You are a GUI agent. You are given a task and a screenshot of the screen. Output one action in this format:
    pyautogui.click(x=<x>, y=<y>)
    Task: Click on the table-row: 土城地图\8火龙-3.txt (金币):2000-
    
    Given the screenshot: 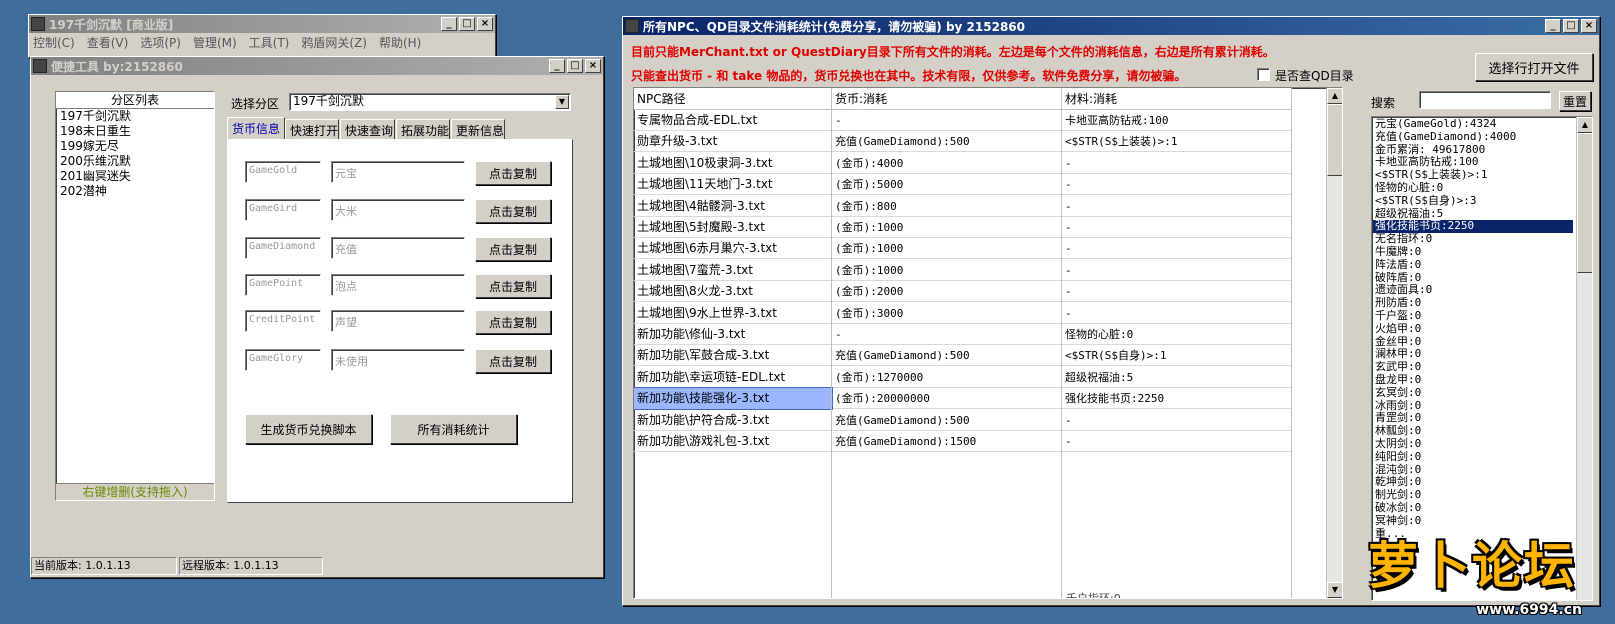 What is the action you would take?
    pyautogui.click(x=963, y=292)
    